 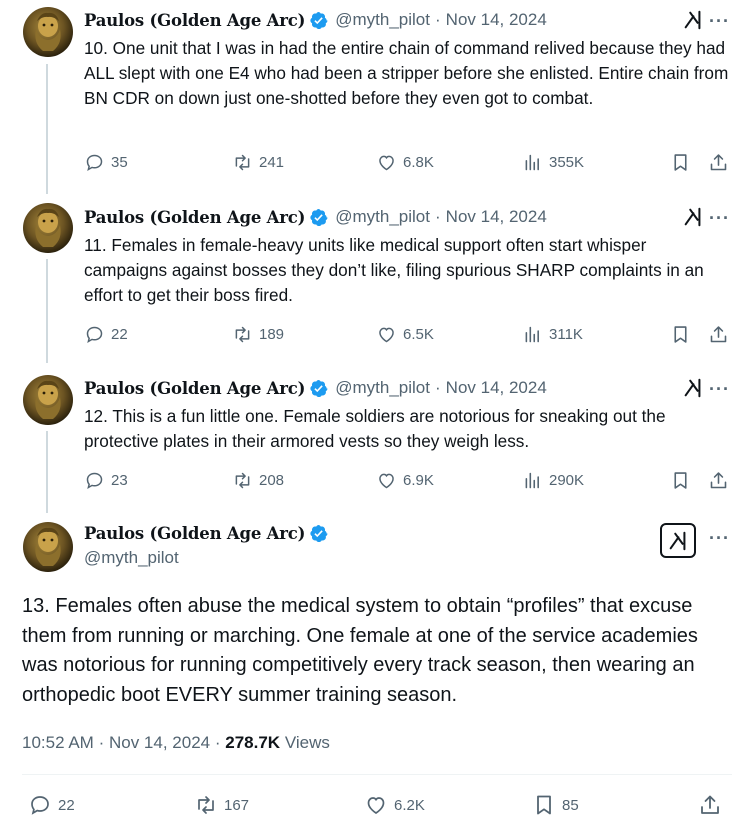 I want to click on tweet-time: 10:52 AM, so click(x=58, y=742).